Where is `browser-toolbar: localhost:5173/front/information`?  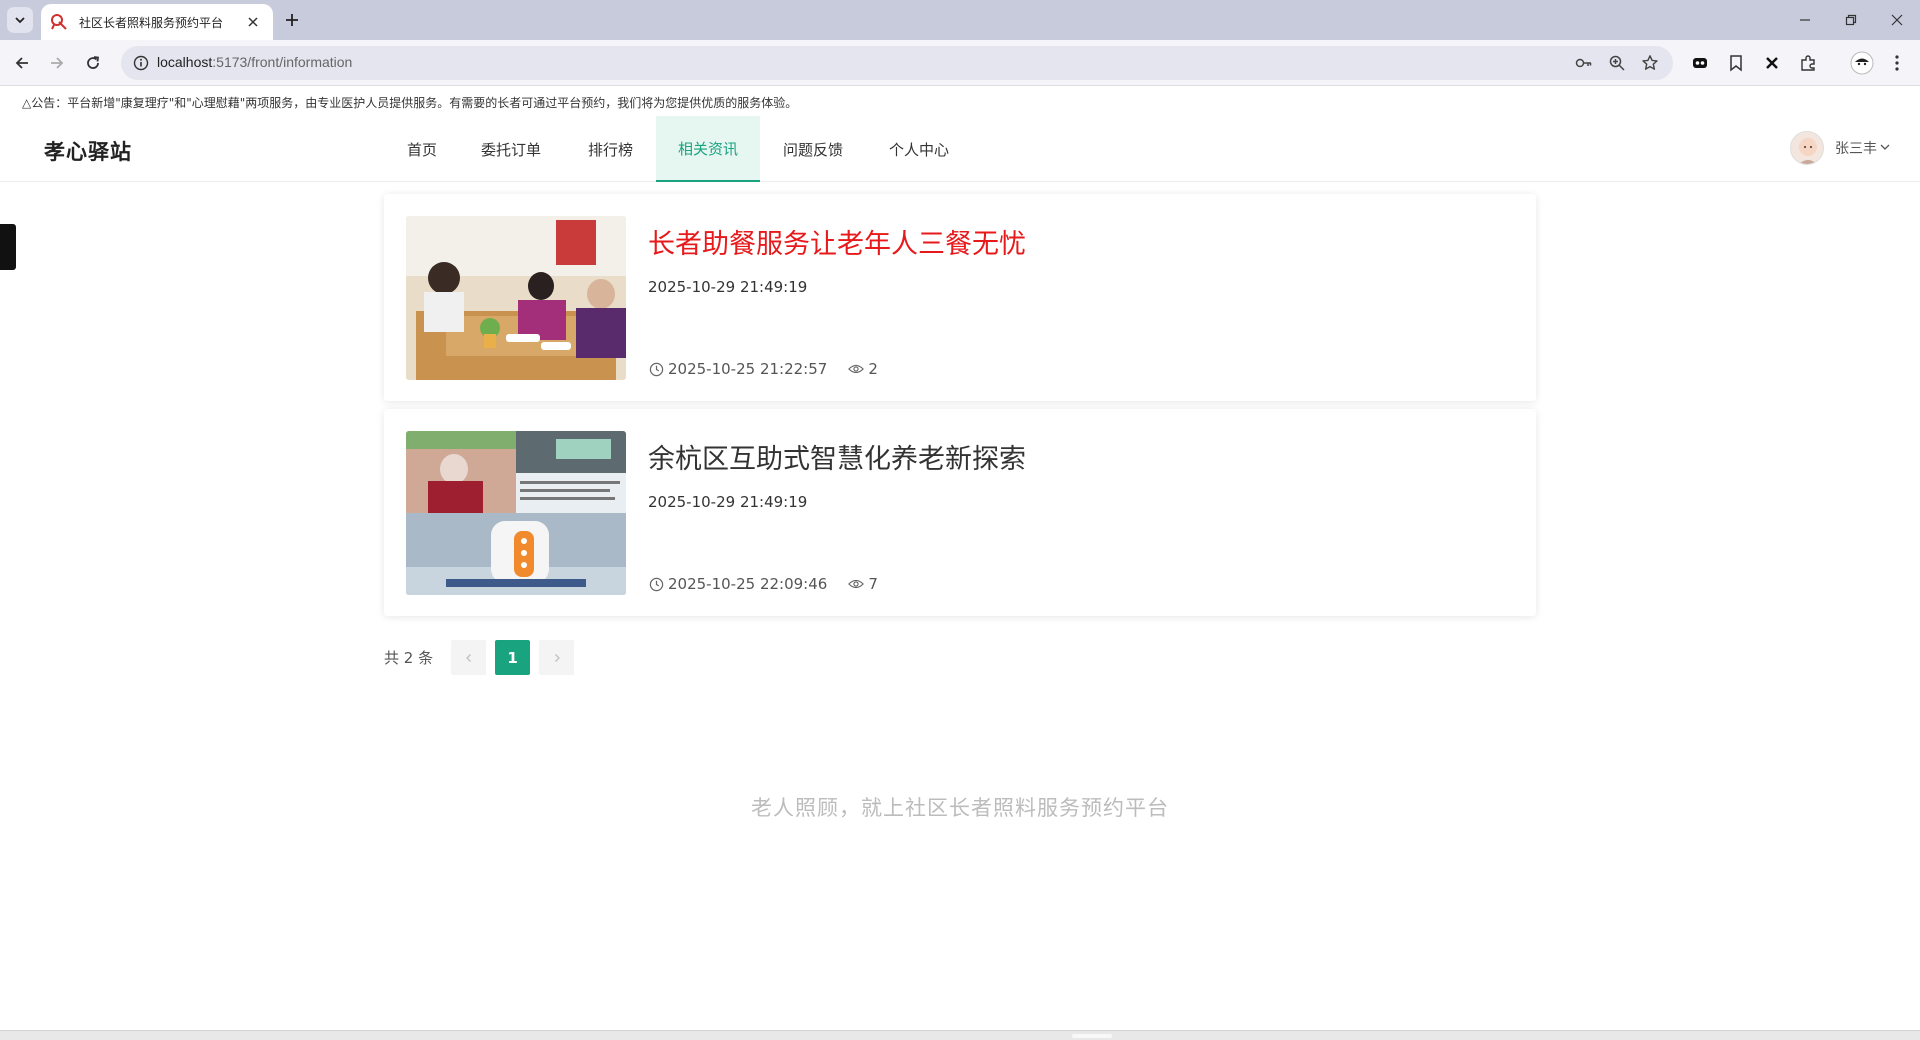
browser-toolbar: localhost:5173/front/information is located at coordinates (960, 63).